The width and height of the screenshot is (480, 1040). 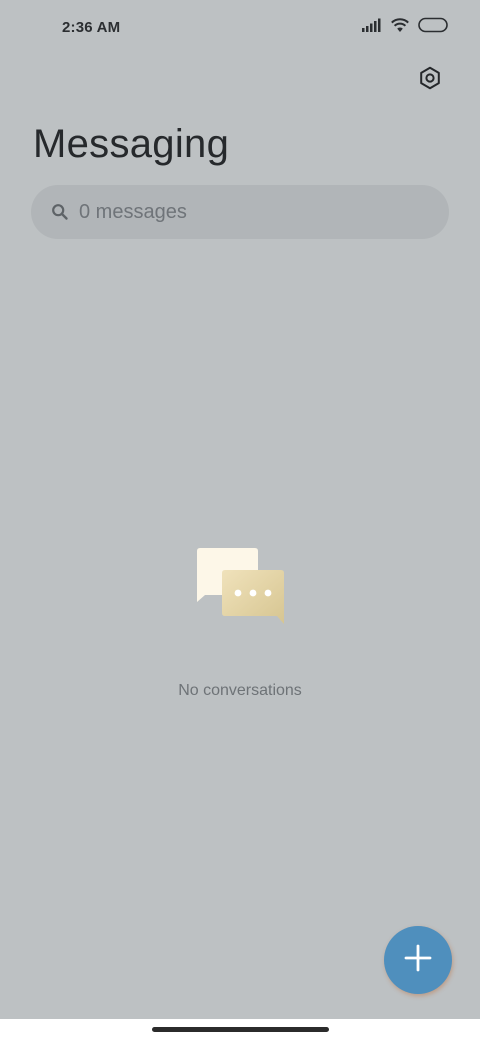 What do you see at coordinates (240, 212) in the screenshot?
I see `search-bar: 0 messages` at bounding box center [240, 212].